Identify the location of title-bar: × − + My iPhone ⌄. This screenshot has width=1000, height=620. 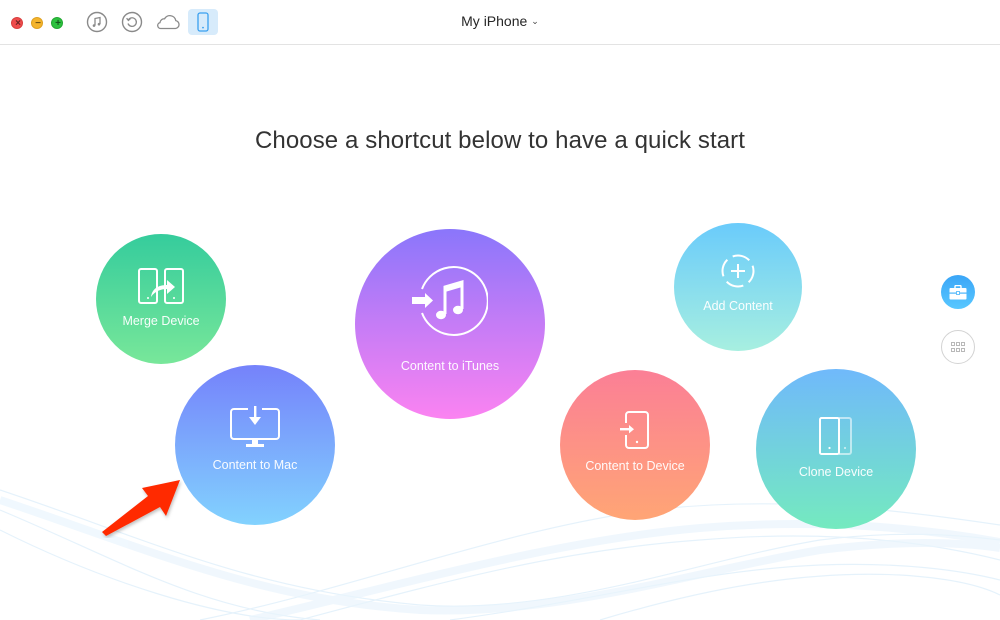
(500, 22).